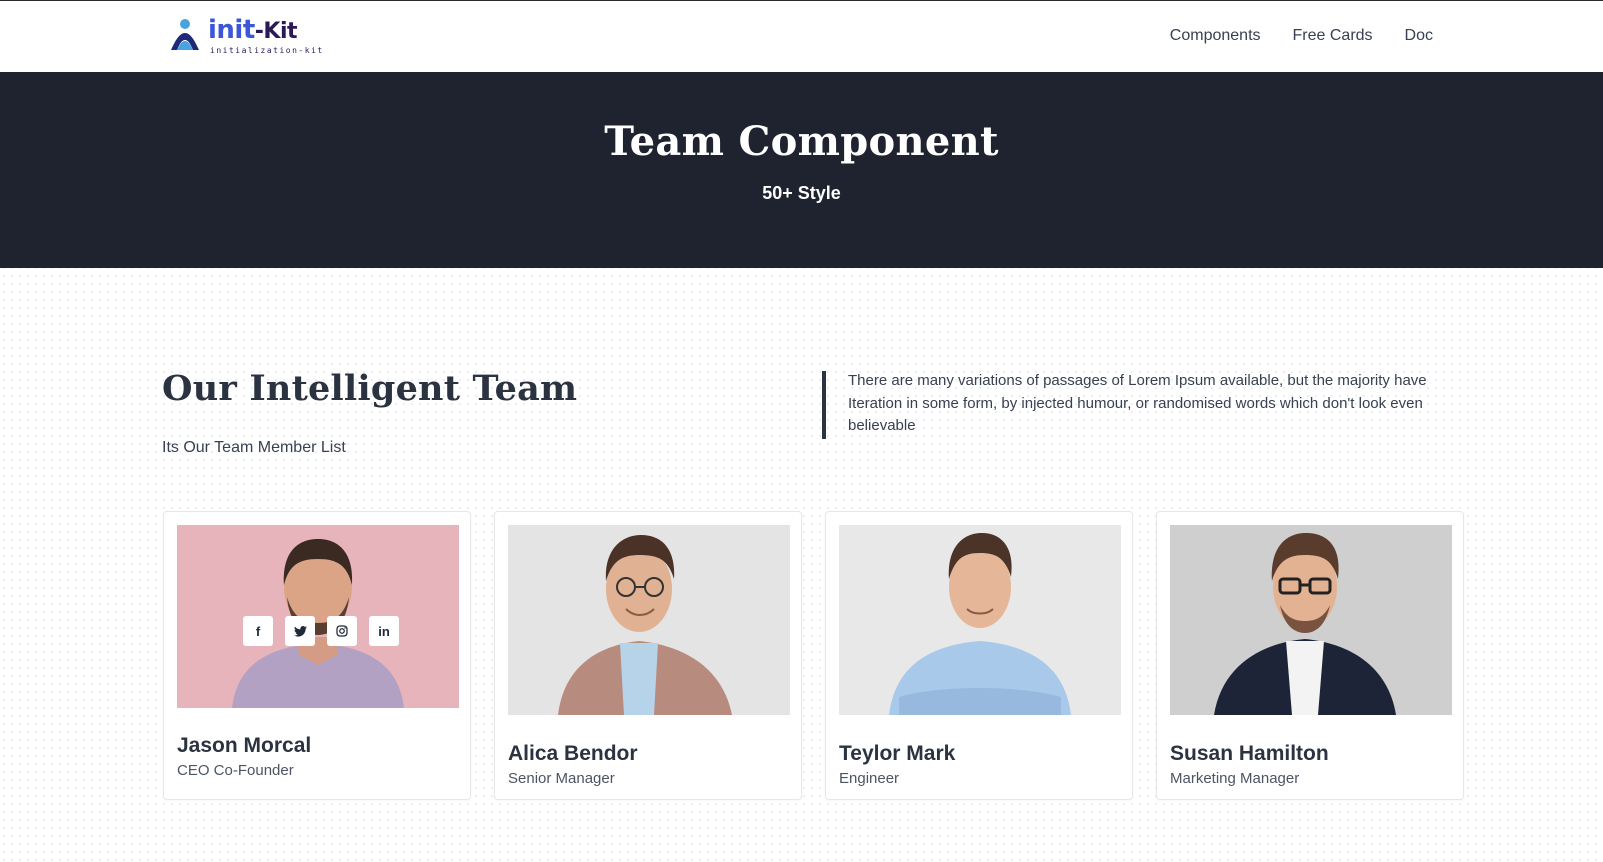 The height and width of the screenshot is (862, 1603). Describe the element at coordinates (185, 34) in the screenshot. I see `logo-person-icon` at that location.